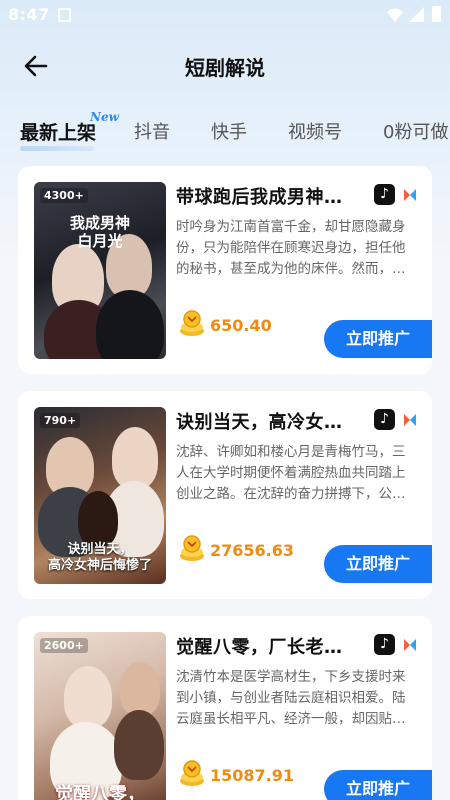 The height and width of the screenshot is (800, 450). Describe the element at coordinates (395, 15) in the screenshot. I see `wifi-icon` at that location.